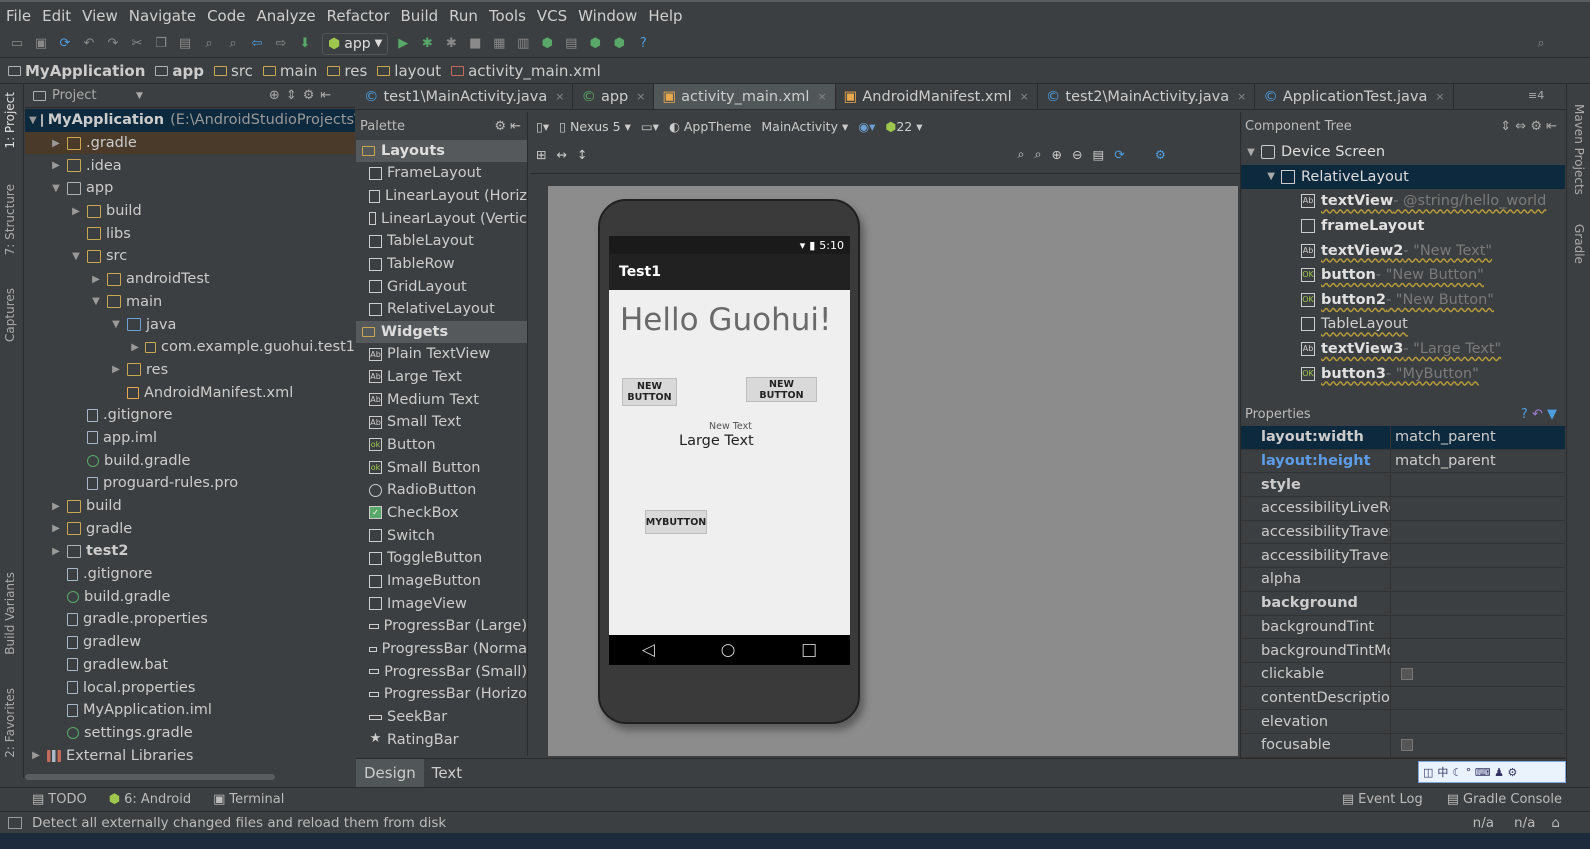  Describe the element at coordinates (866, 126) in the screenshot. I see `locale-icon: ◉▾` at that location.